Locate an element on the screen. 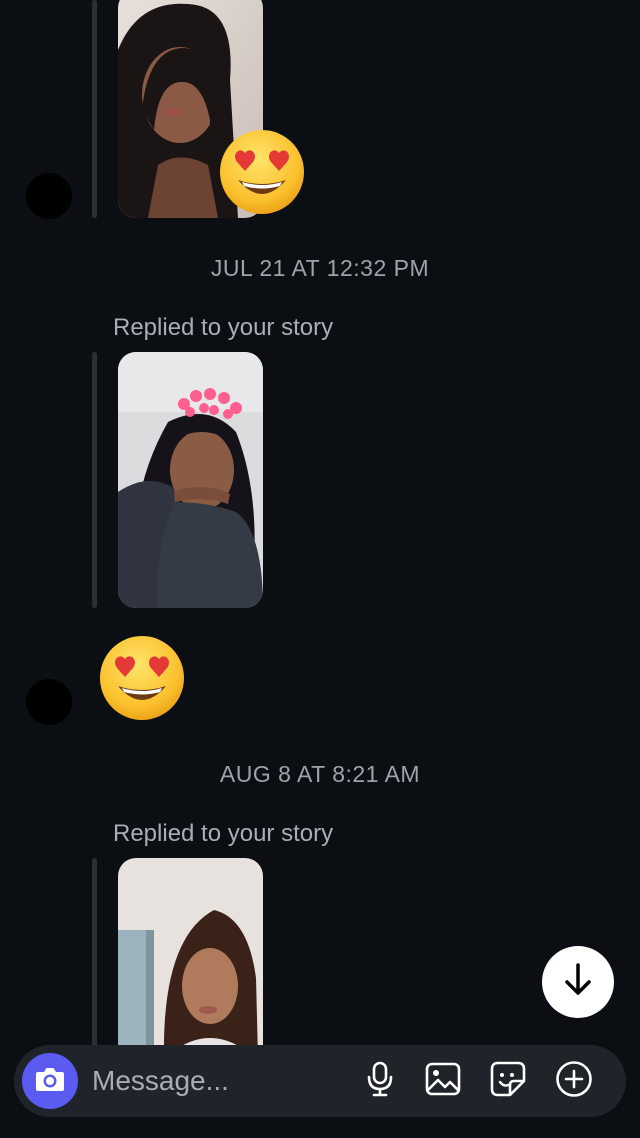 This screenshot has width=640, height=1138. sticker-button is located at coordinates (508, 1081).